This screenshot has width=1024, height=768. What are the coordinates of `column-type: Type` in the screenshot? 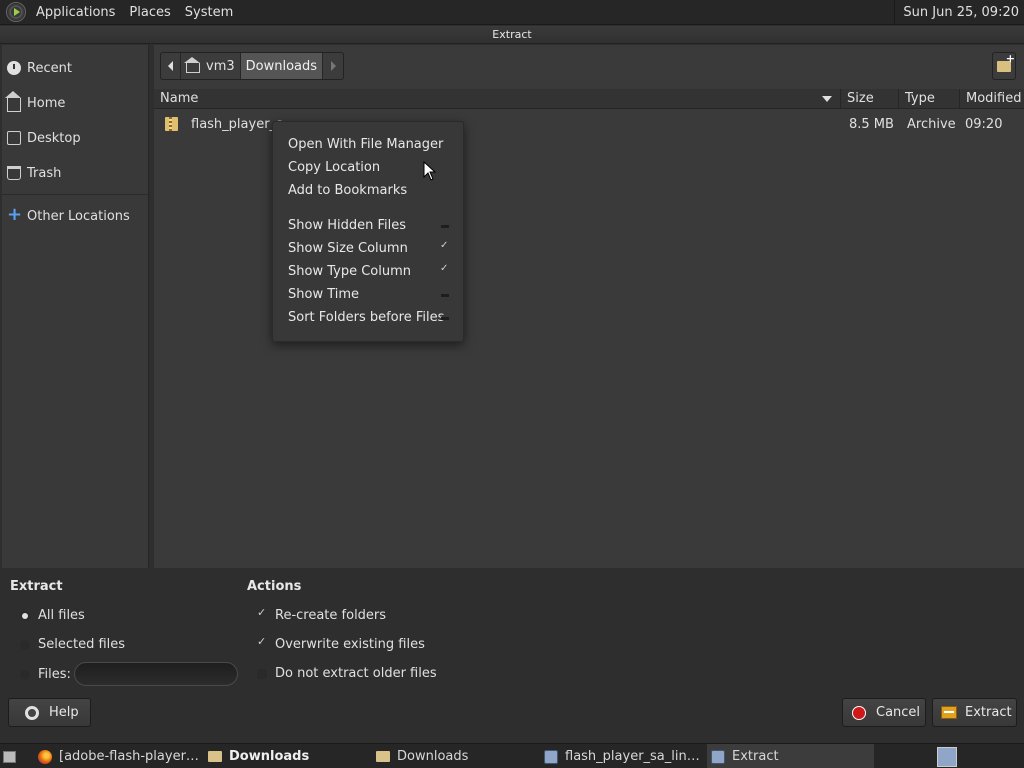 It's located at (928, 99).